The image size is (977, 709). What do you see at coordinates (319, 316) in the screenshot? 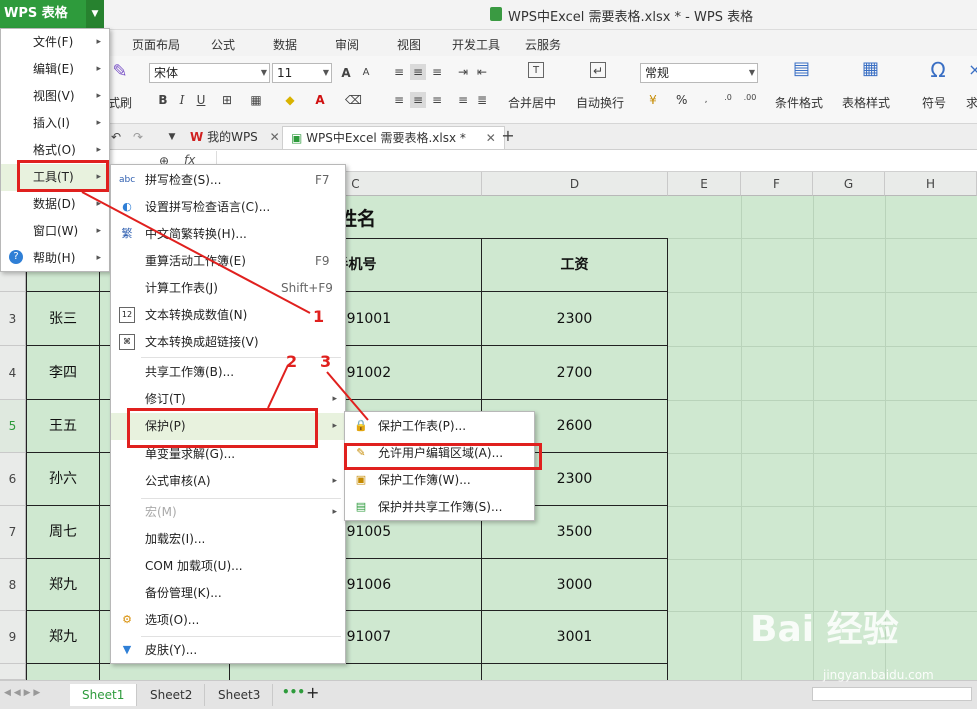
I see `annotation-number: 1` at bounding box center [319, 316].